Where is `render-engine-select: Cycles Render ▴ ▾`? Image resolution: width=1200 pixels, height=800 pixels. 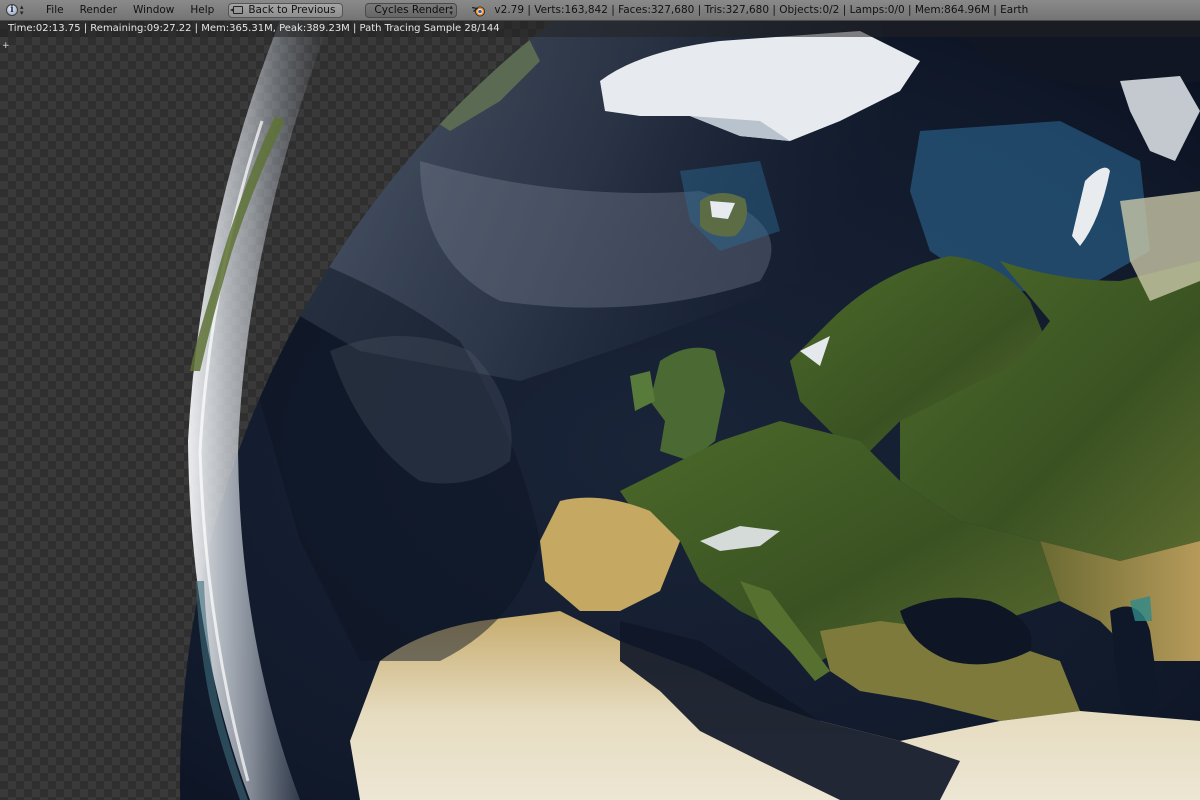
render-engine-select: Cycles Render ▴ ▾ is located at coordinates (411, 10).